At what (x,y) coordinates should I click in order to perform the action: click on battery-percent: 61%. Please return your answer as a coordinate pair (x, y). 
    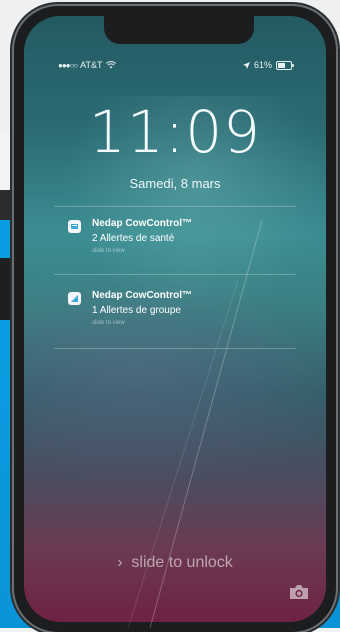
    Looking at the image, I should click on (262, 65).